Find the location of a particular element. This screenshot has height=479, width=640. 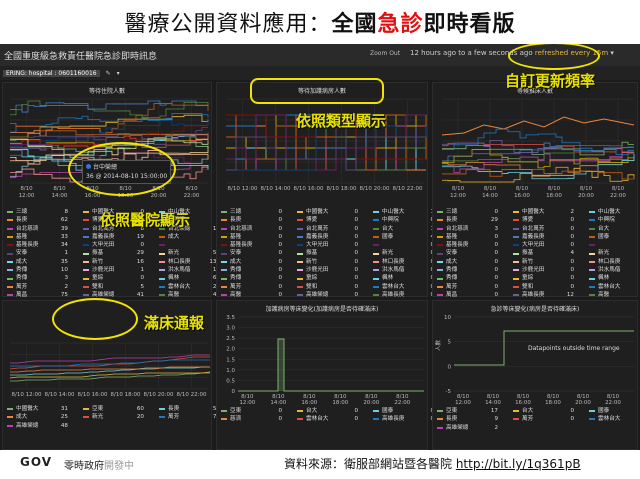

x-tick-label: 18:00 is located at coordinates (554, 196).